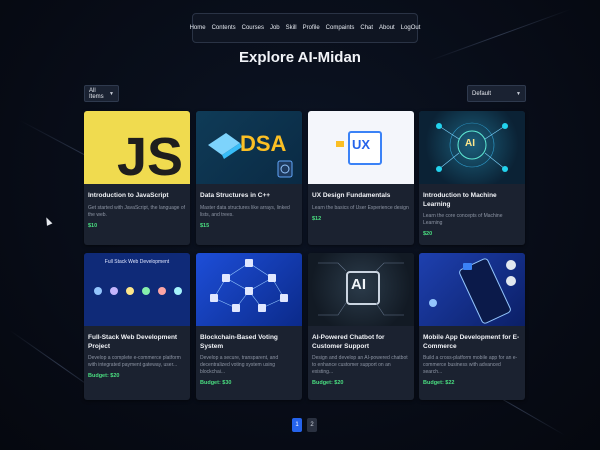 The image size is (600, 450). What do you see at coordinates (275, 28) in the screenshot?
I see `nav-job: Job` at bounding box center [275, 28].